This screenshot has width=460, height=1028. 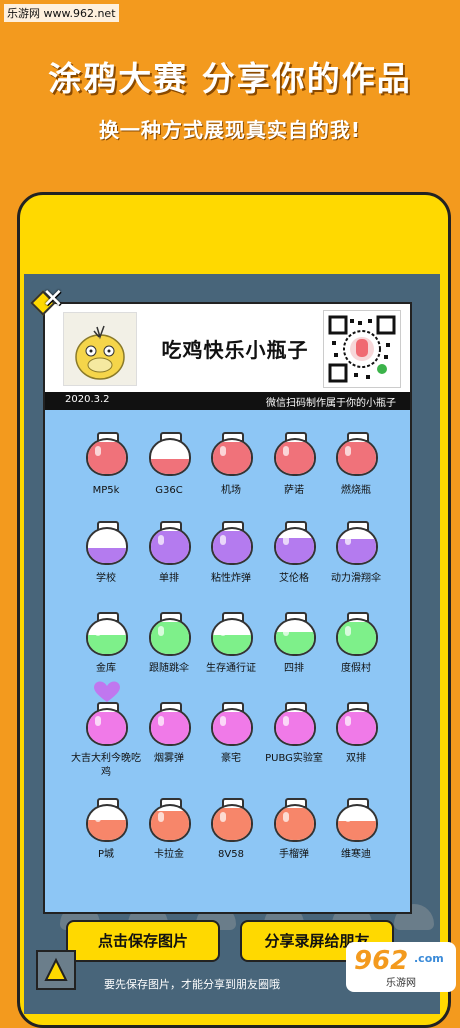 What do you see at coordinates (362, 349) in the screenshot?
I see `qr-code-icon` at bounding box center [362, 349].